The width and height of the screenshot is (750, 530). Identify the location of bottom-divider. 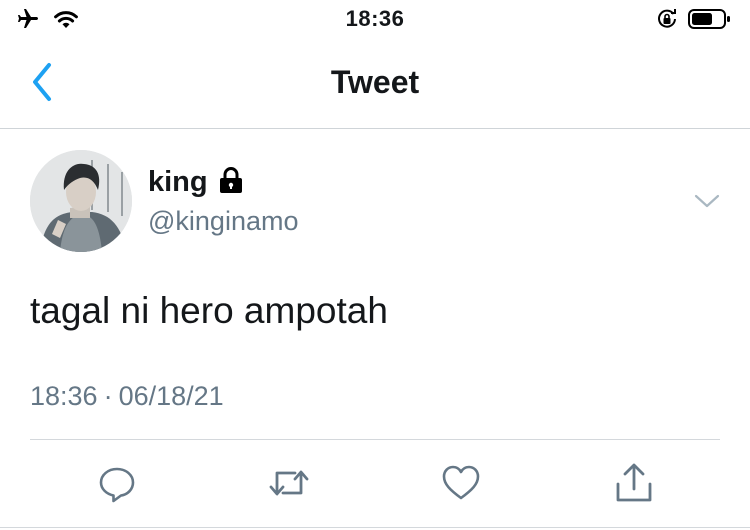
(375, 527).